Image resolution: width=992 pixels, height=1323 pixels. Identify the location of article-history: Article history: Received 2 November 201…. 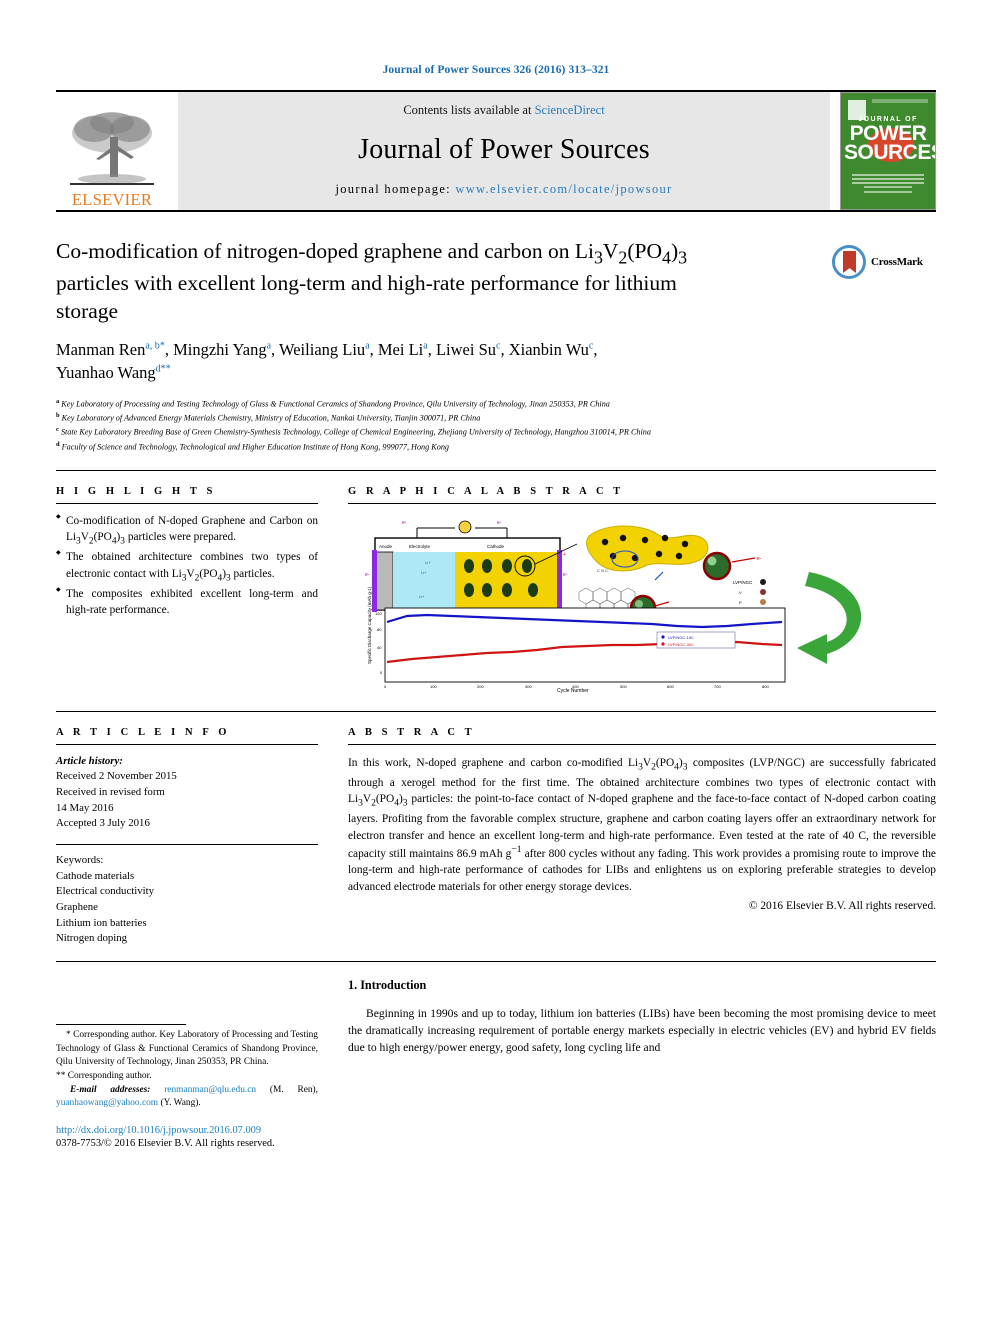
(187, 793).